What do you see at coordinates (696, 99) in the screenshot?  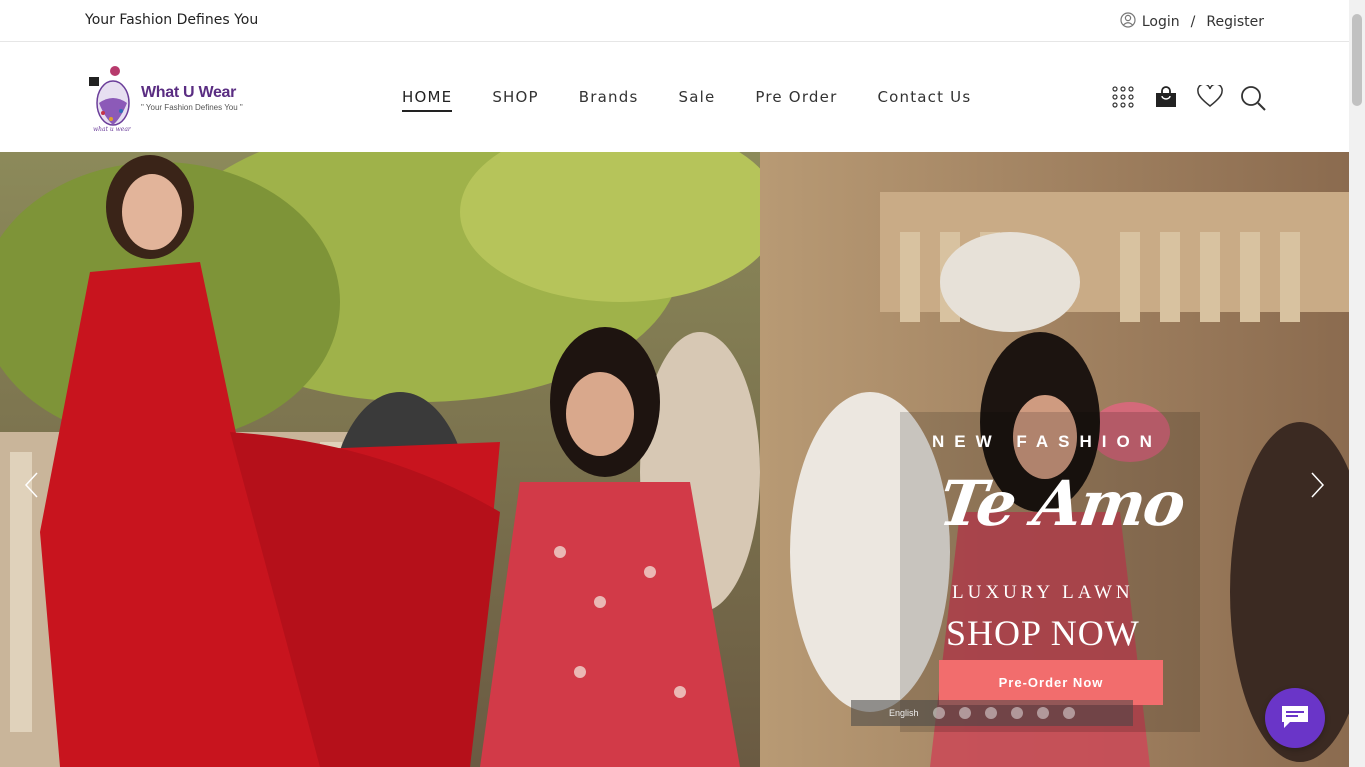 I see `nav-sale: Sale` at bounding box center [696, 99].